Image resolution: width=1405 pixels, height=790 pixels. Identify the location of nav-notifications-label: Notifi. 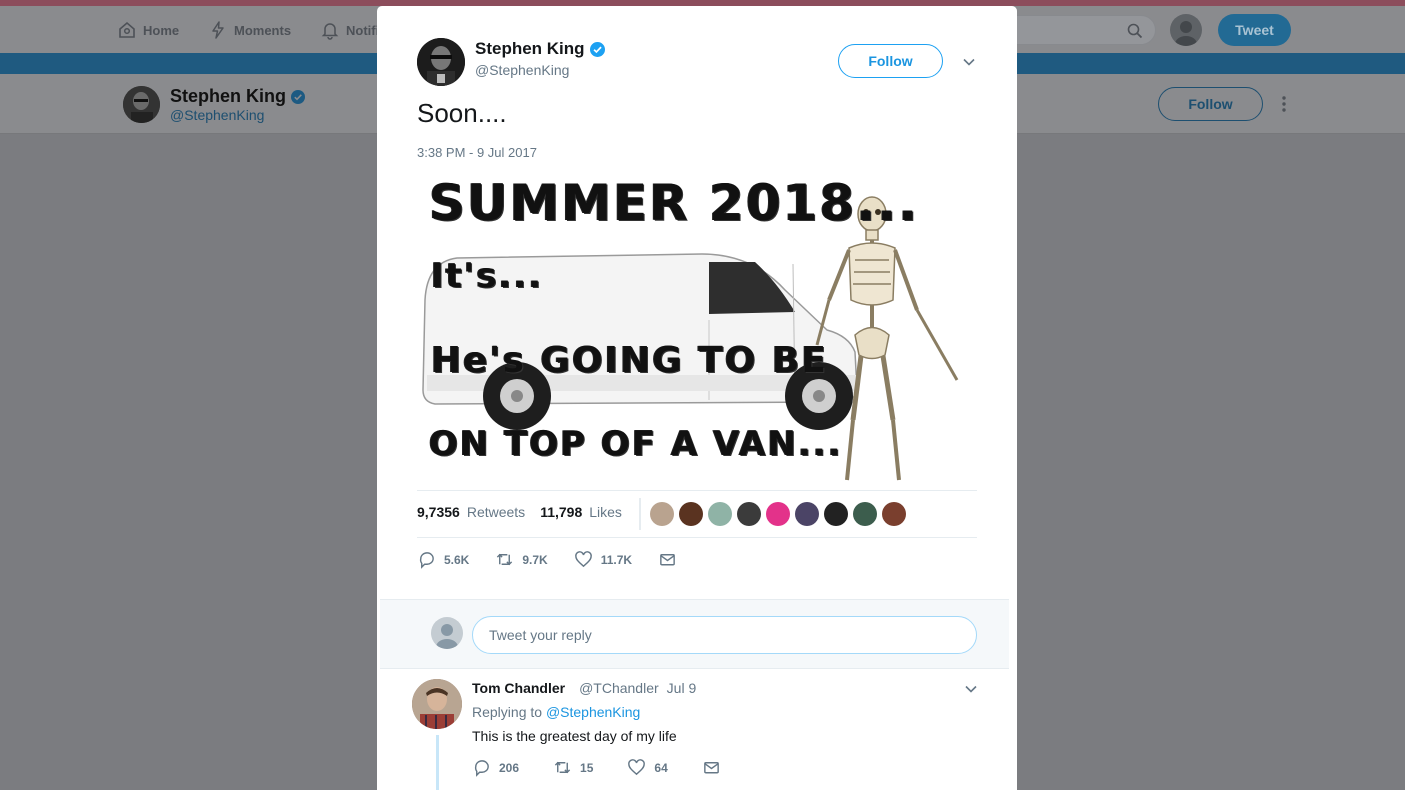
(363, 30).